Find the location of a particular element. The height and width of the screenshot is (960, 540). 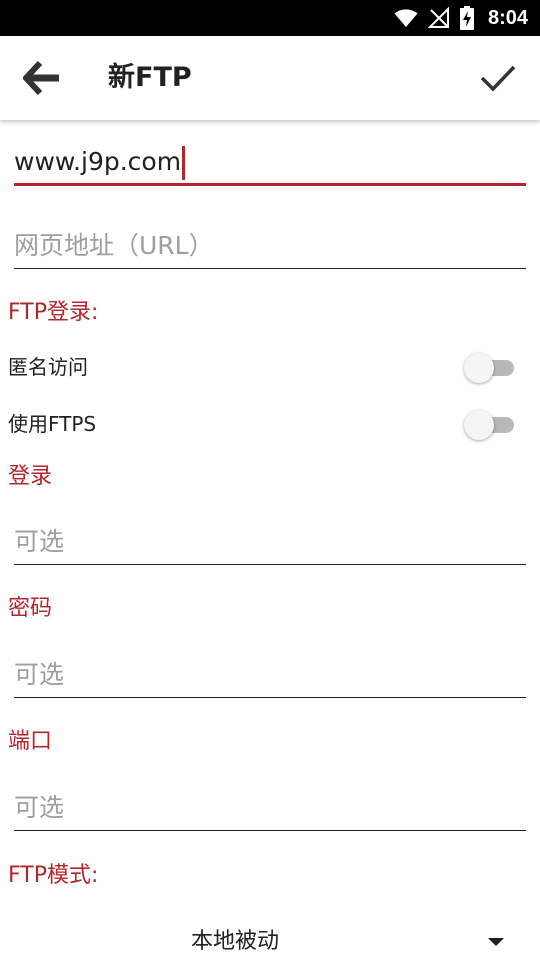

url-input-underline is located at coordinates (270, 268).